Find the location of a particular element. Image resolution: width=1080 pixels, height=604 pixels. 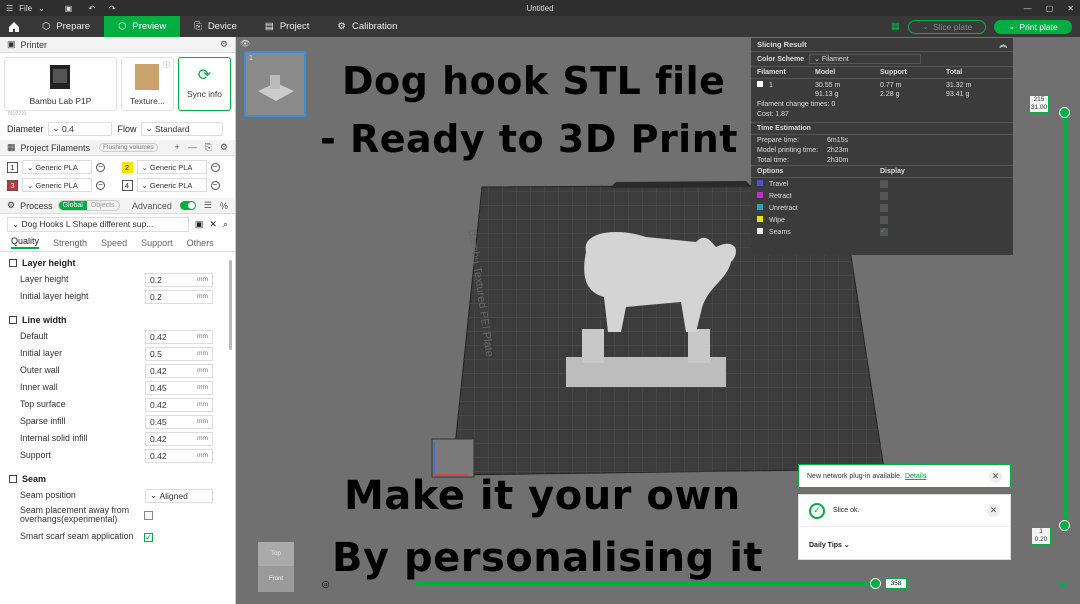

layers-icon: ≋ is located at coordinates (1062, 584).